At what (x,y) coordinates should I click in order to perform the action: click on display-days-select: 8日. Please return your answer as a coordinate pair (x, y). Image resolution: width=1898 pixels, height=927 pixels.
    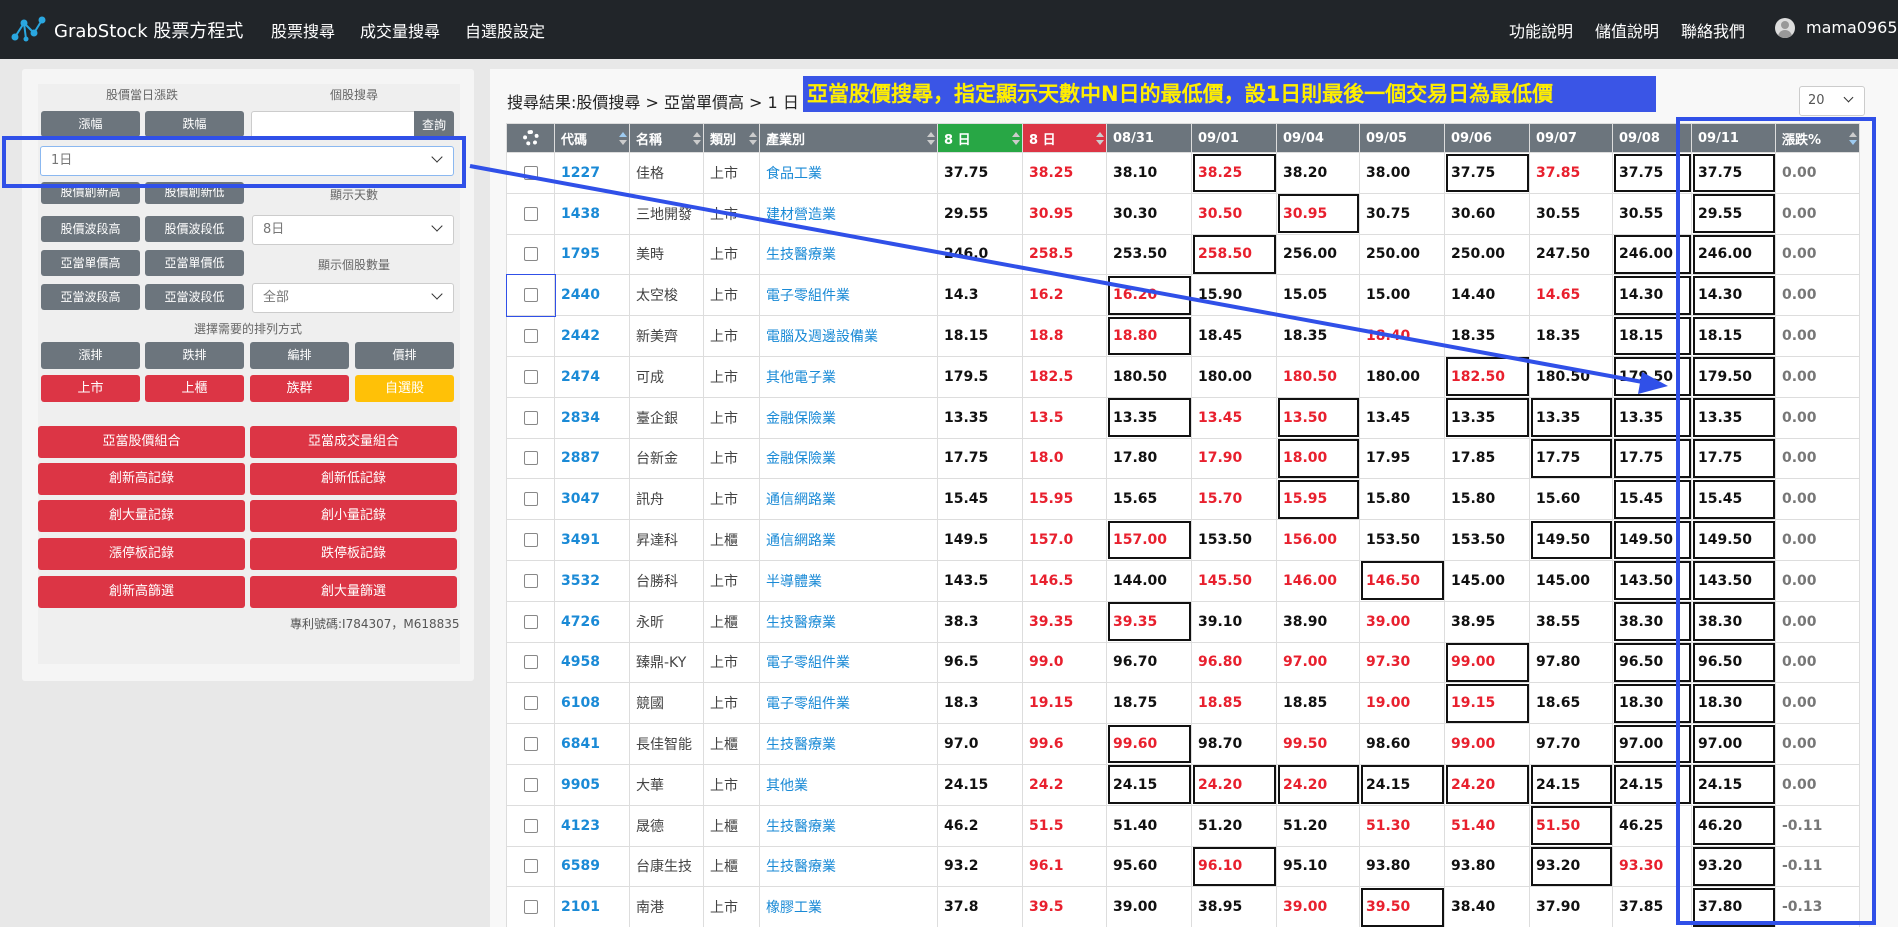
    Looking at the image, I should click on (353, 230).